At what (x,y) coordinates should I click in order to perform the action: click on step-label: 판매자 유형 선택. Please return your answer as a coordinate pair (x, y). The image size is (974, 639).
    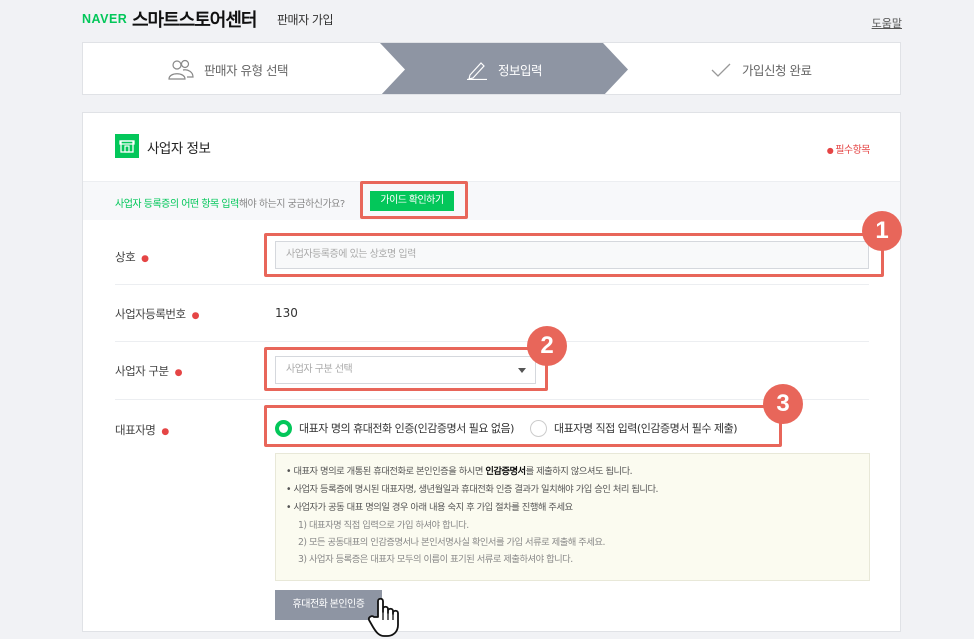
    Looking at the image, I should click on (246, 70).